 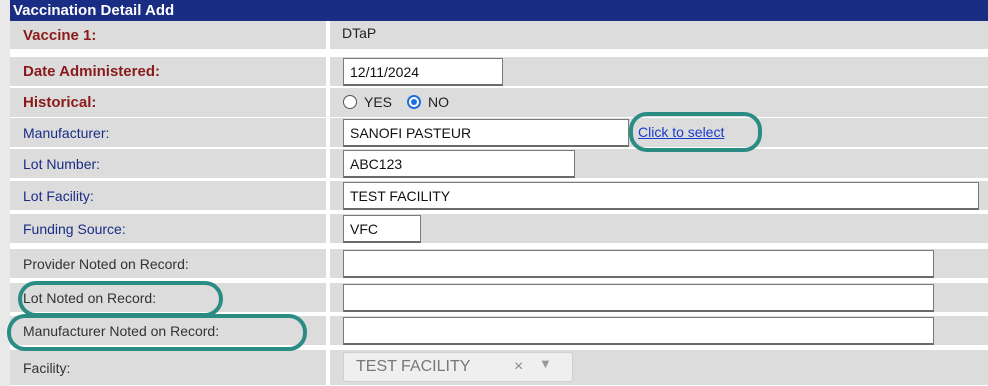 I want to click on row-historical: Historical: YES NO, so click(x=499, y=103).